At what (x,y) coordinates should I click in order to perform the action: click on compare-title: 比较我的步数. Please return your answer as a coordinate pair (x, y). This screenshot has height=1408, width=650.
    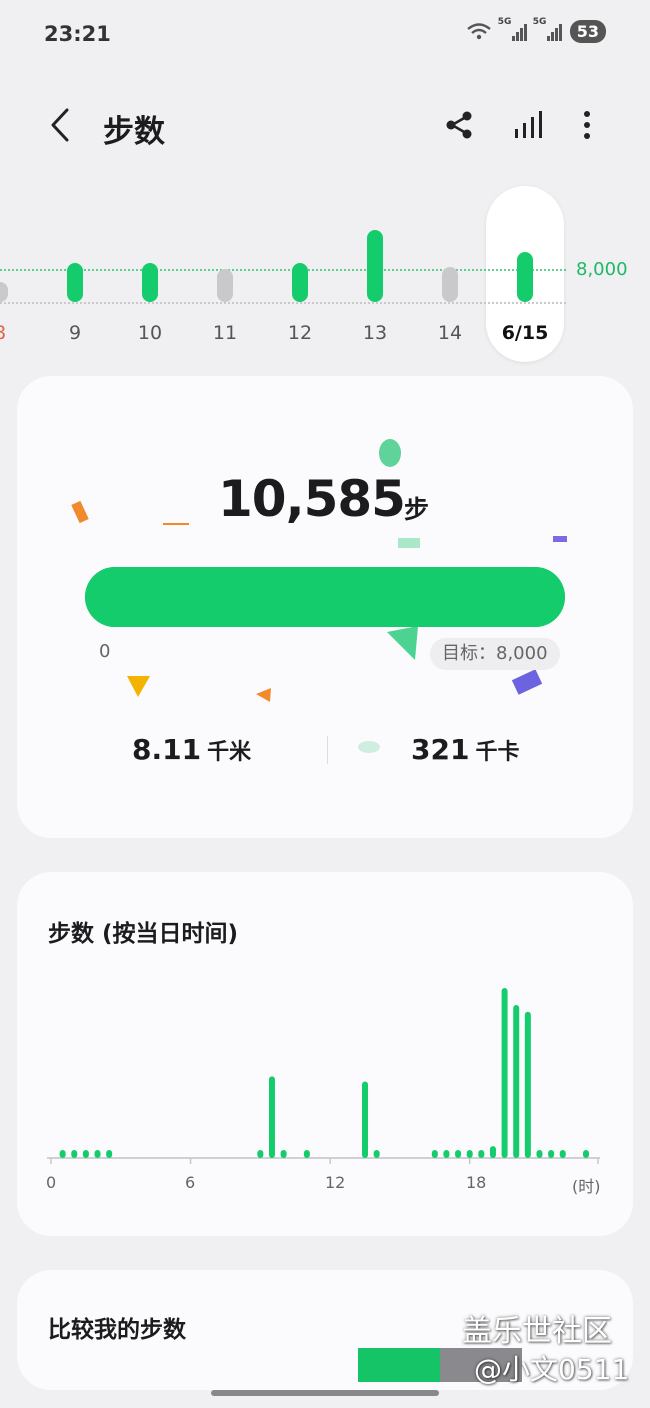
    Looking at the image, I should click on (117, 1330).